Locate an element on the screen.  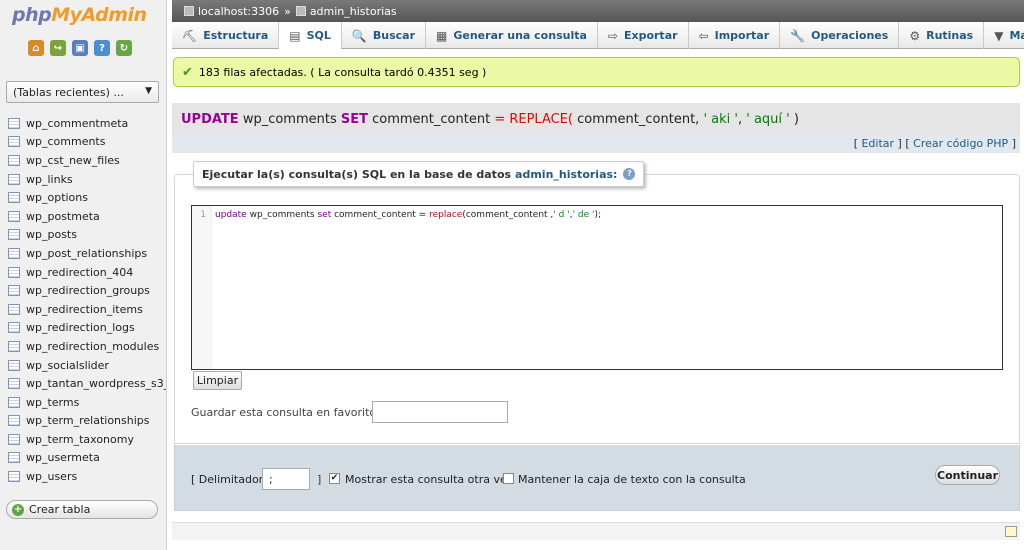
database-icon is located at coordinates (300, 11).